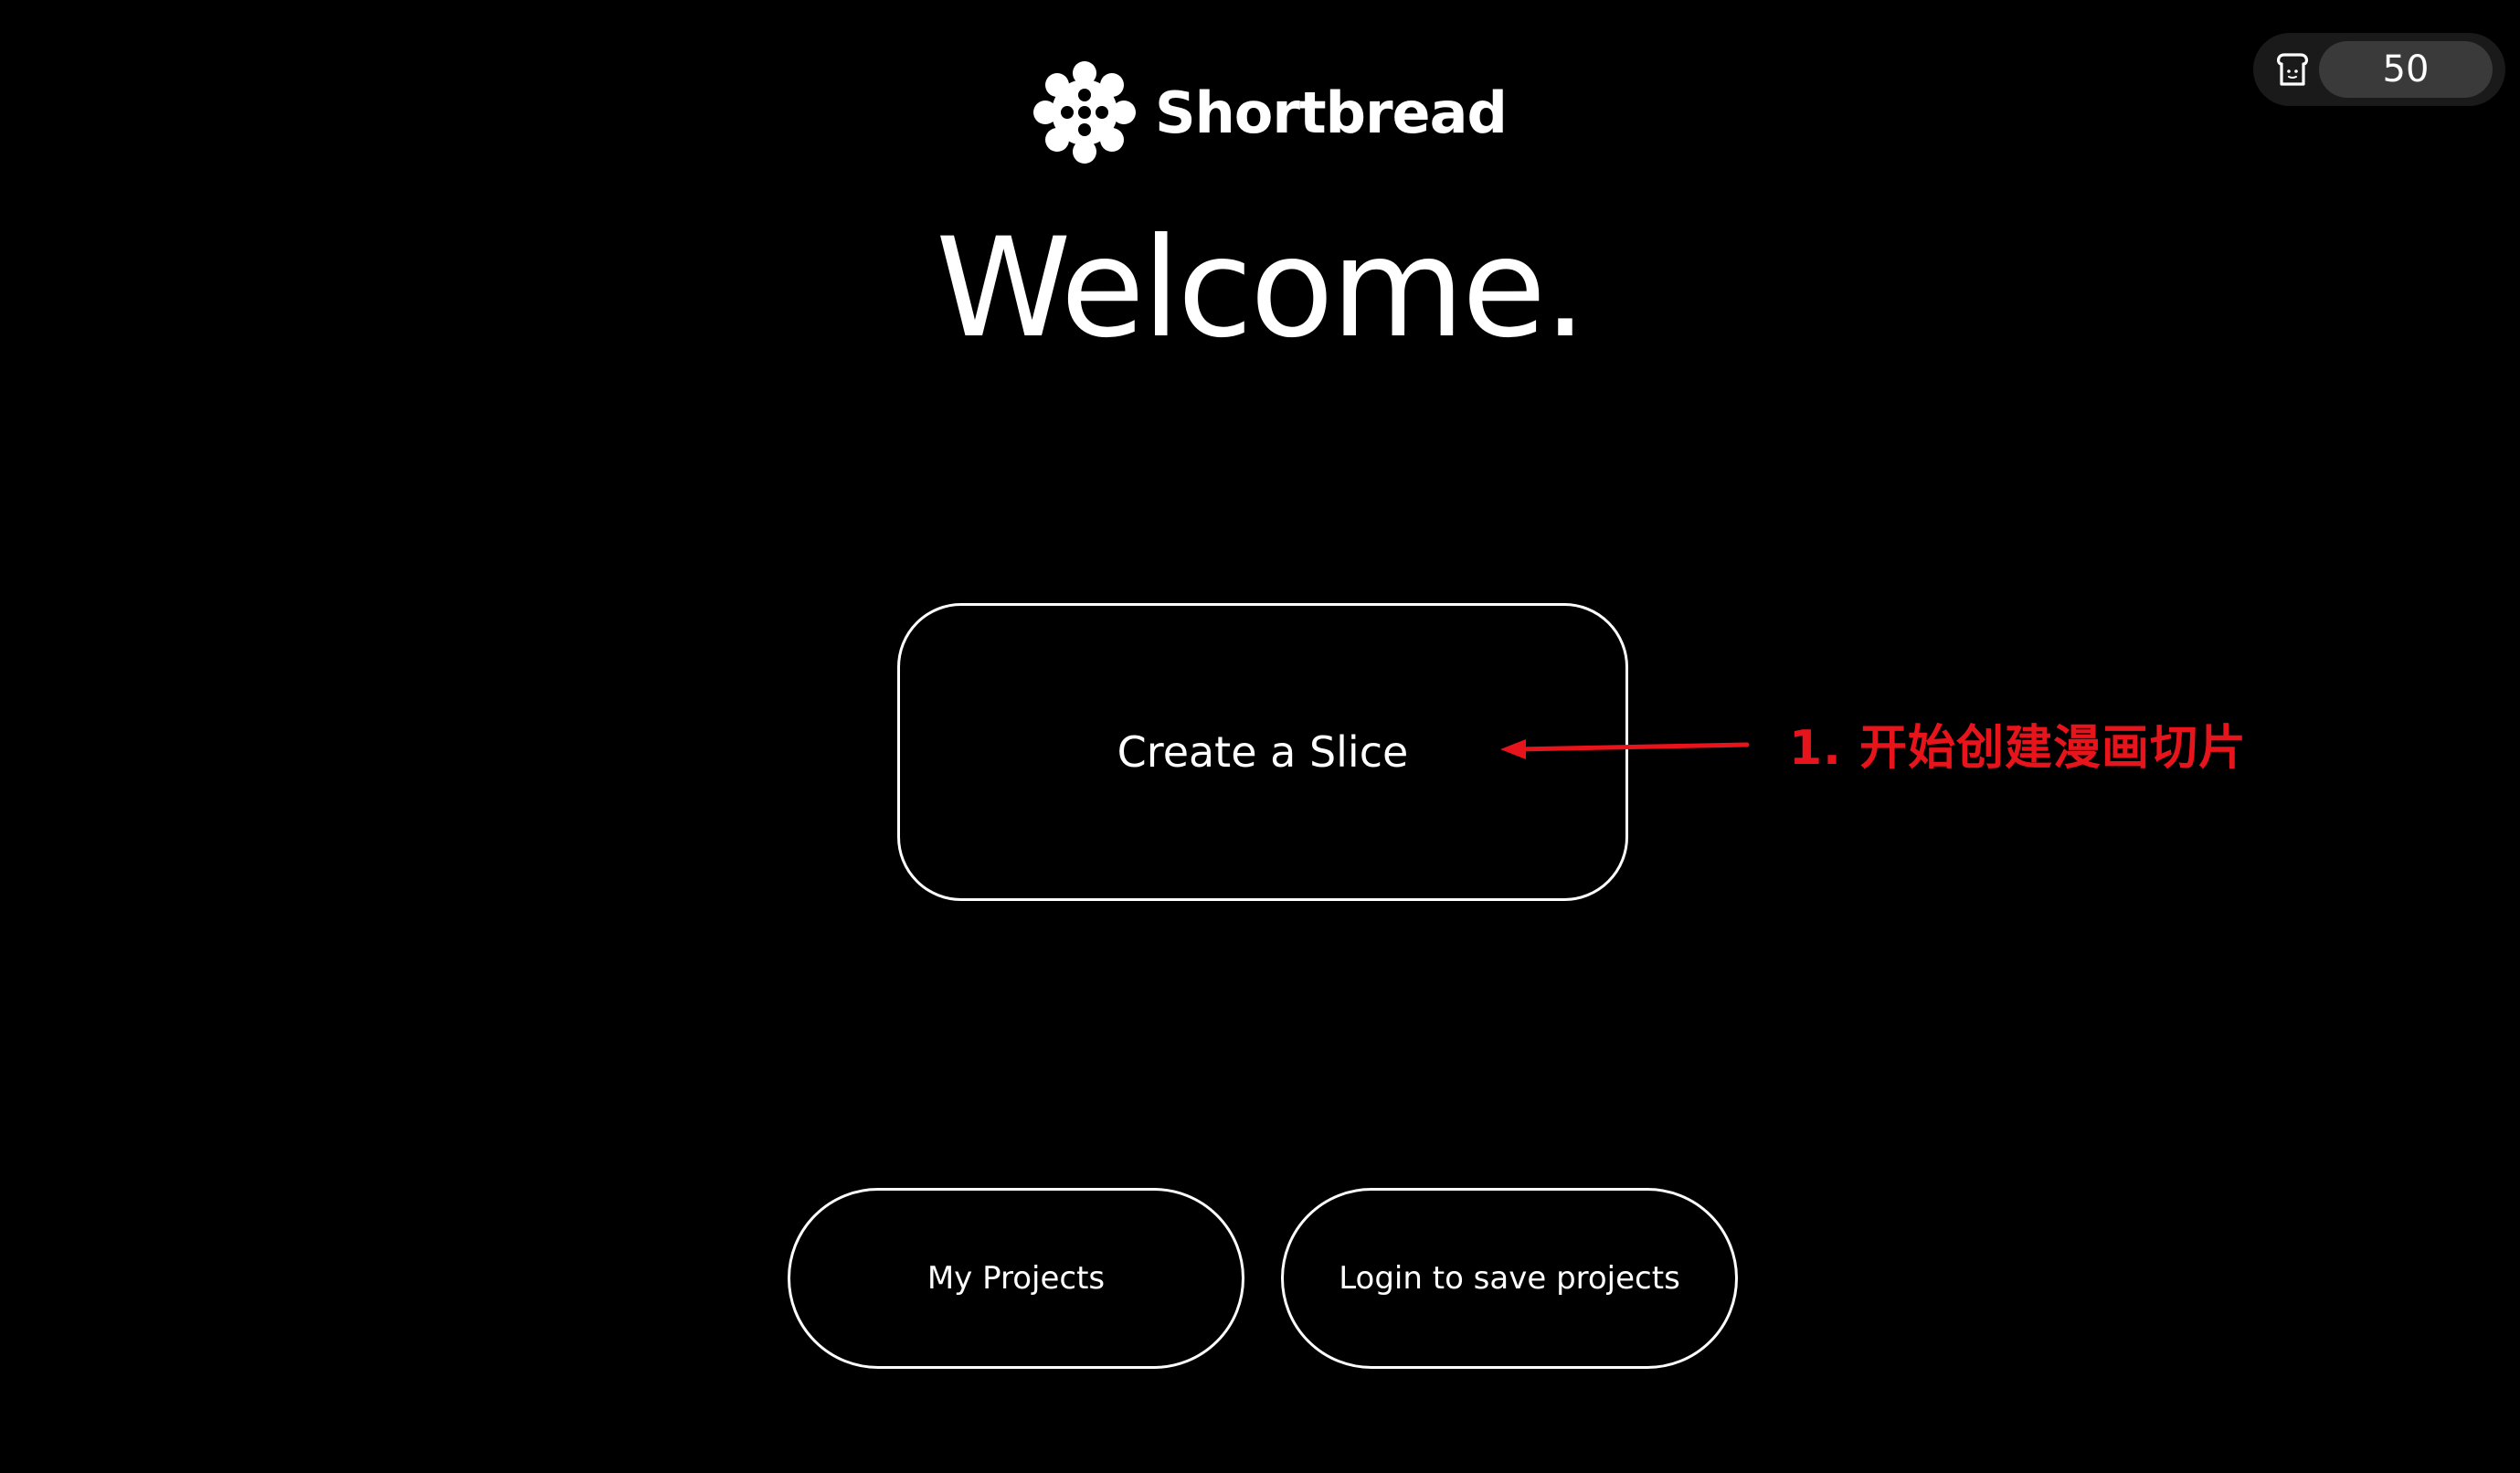  Describe the element at coordinates (2019, 748) in the screenshot. I see `annotation-label: 1. 开始创建漫画切片` at that location.